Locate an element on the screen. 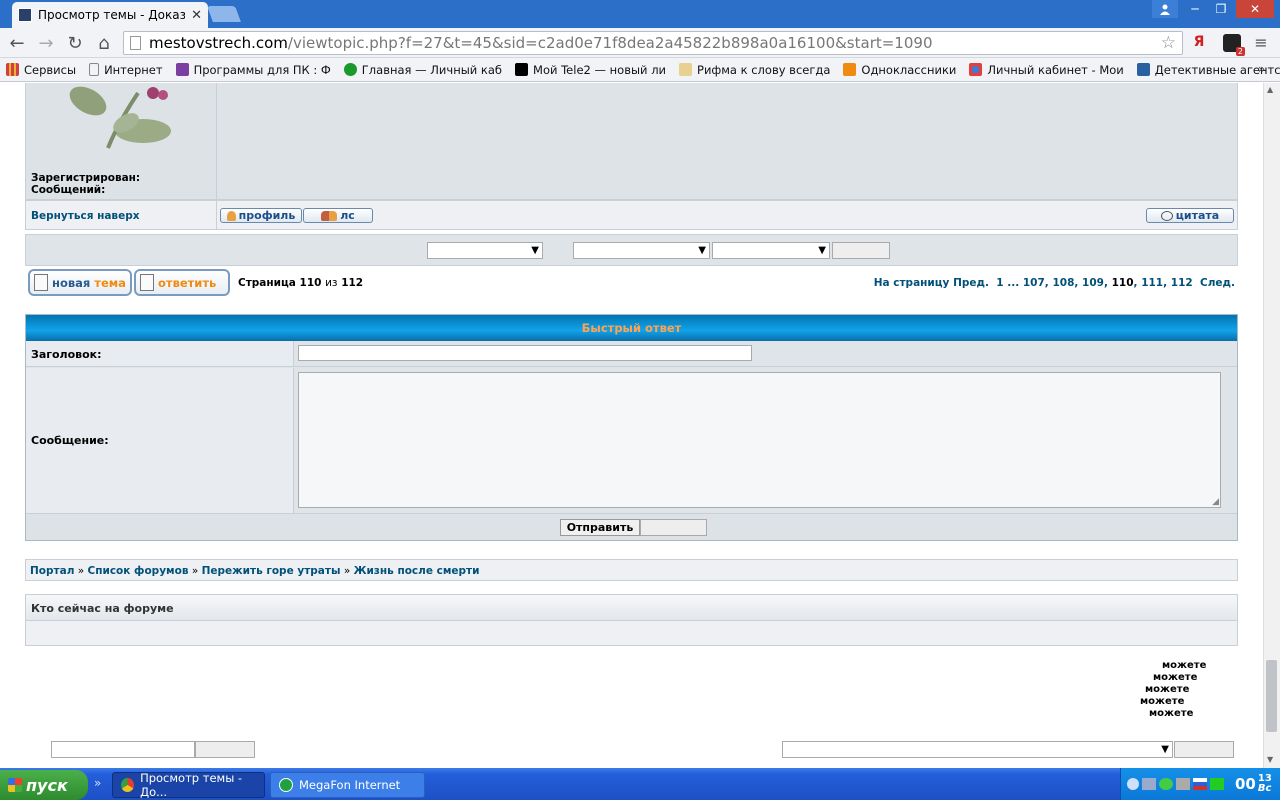 Image resolution: width=1280 pixels, height=800 pixels. user-profile-icon is located at coordinates (1165, 9).